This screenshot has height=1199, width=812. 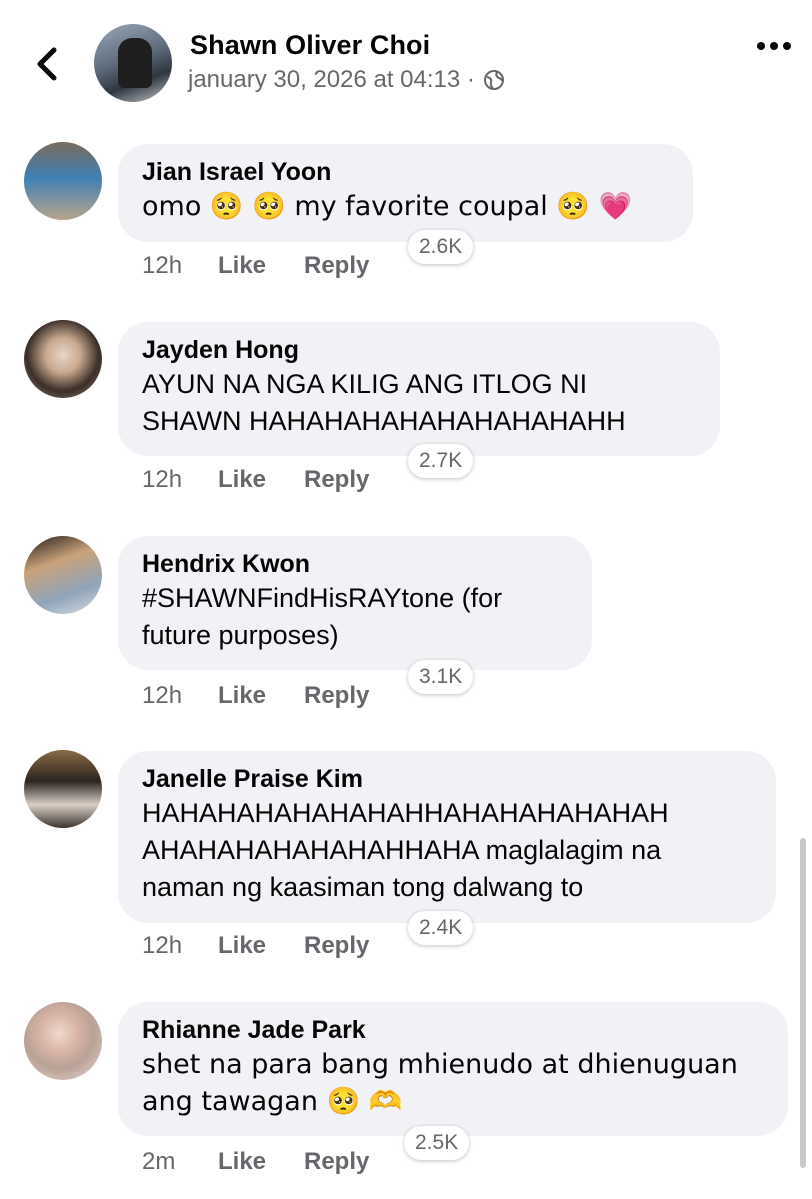 I want to click on more-options-button, so click(x=774, y=46).